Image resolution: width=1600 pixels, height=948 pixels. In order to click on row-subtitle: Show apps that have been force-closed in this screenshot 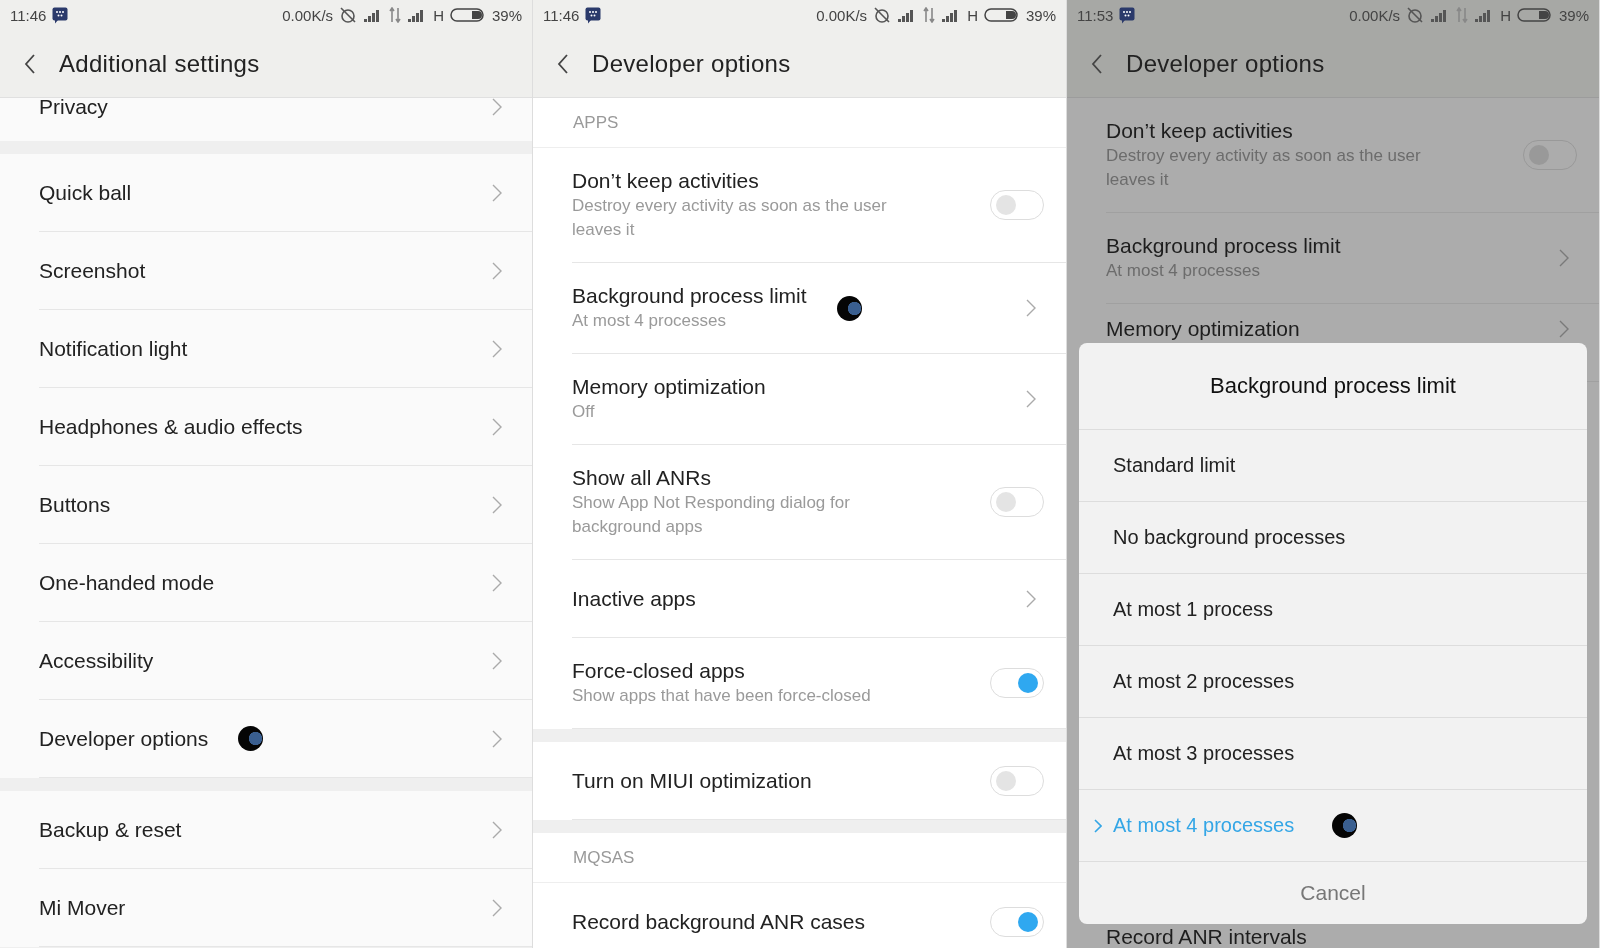, I will do `click(721, 696)`.